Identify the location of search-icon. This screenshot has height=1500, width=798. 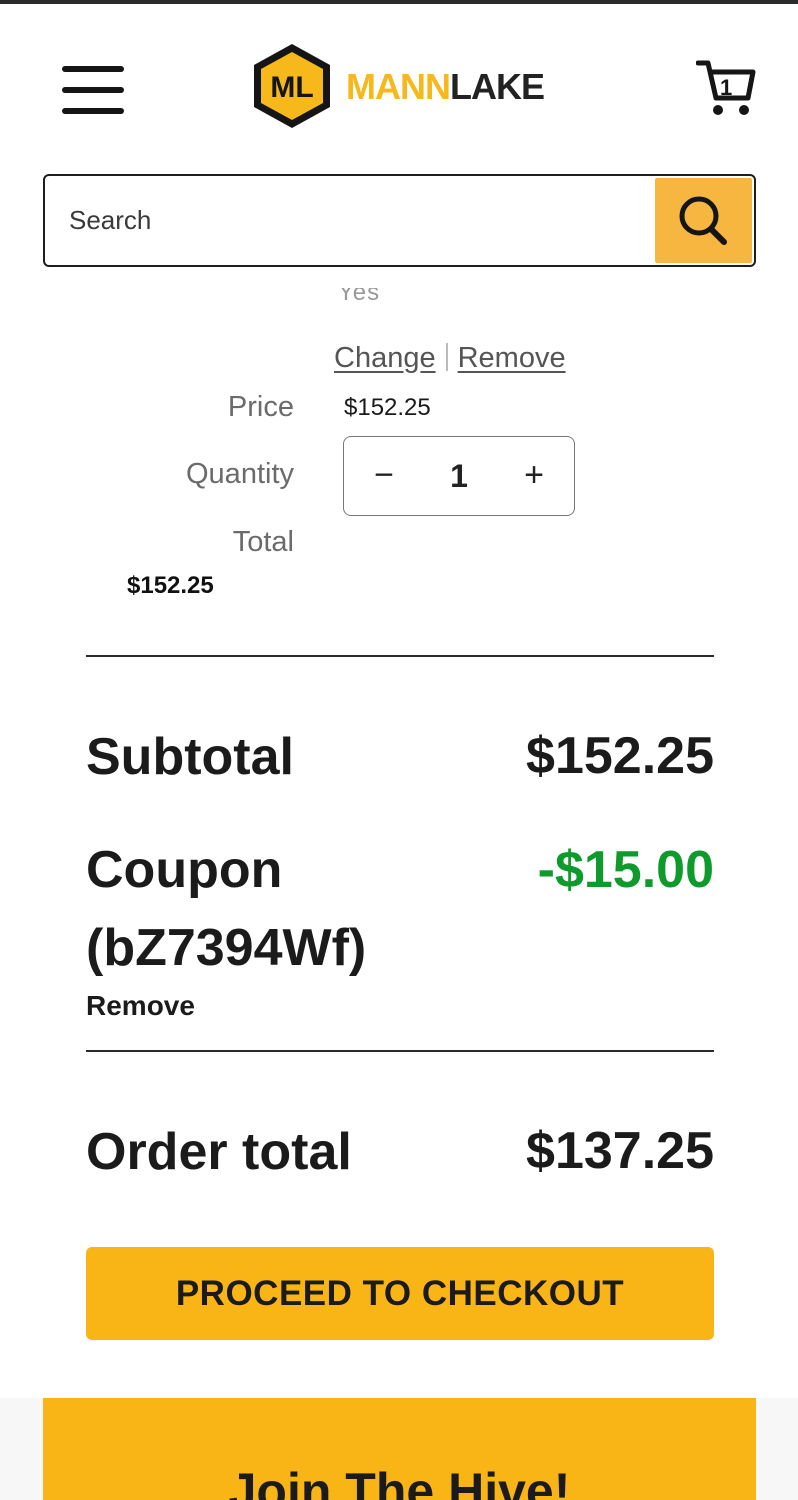
(703, 220).